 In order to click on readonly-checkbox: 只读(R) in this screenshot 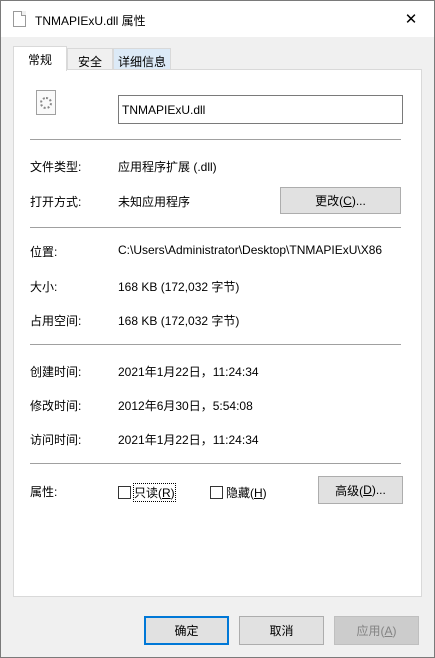, I will do `click(147, 492)`.